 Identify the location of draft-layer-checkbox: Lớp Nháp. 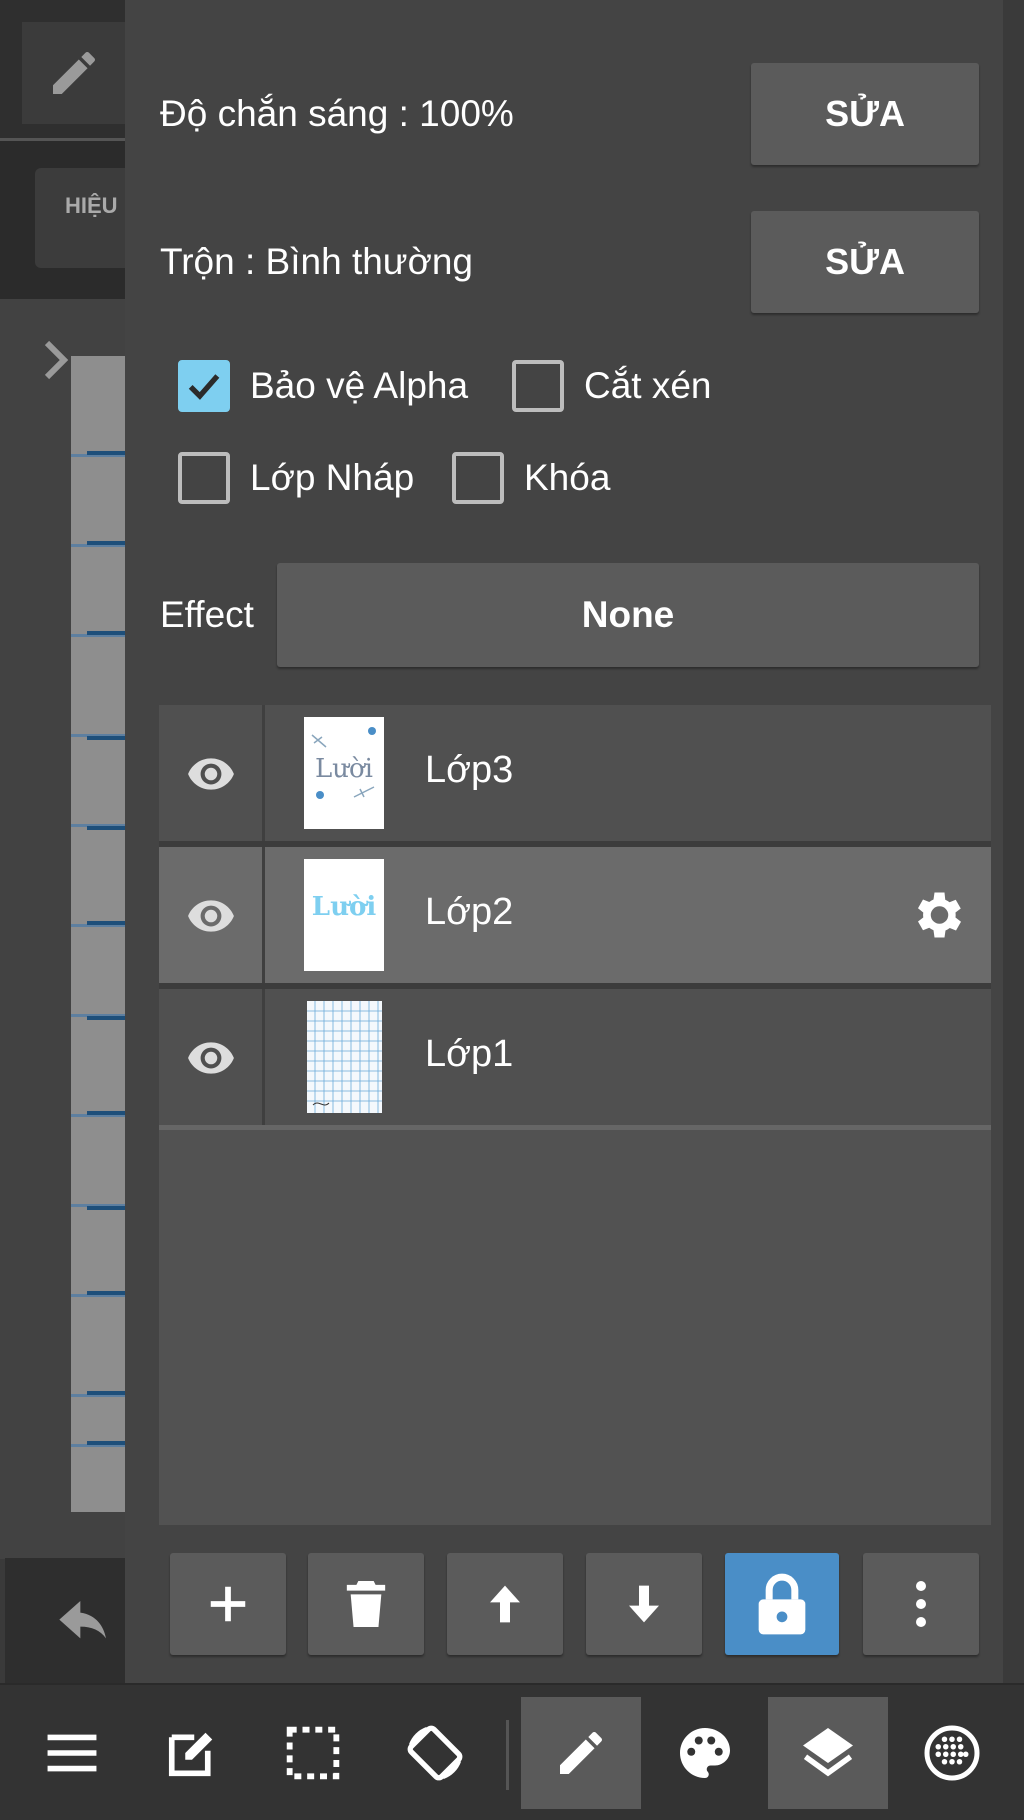
(296, 478).